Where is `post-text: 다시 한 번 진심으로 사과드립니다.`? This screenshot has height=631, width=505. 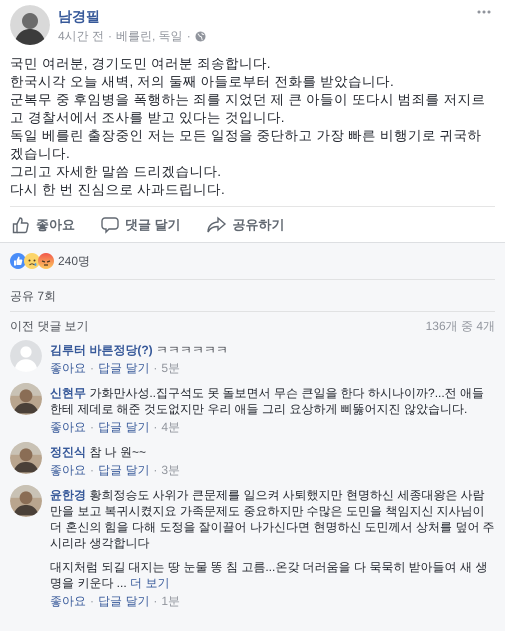 post-text: 다시 한 번 진심으로 사과드립니다. is located at coordinates (118, 190).